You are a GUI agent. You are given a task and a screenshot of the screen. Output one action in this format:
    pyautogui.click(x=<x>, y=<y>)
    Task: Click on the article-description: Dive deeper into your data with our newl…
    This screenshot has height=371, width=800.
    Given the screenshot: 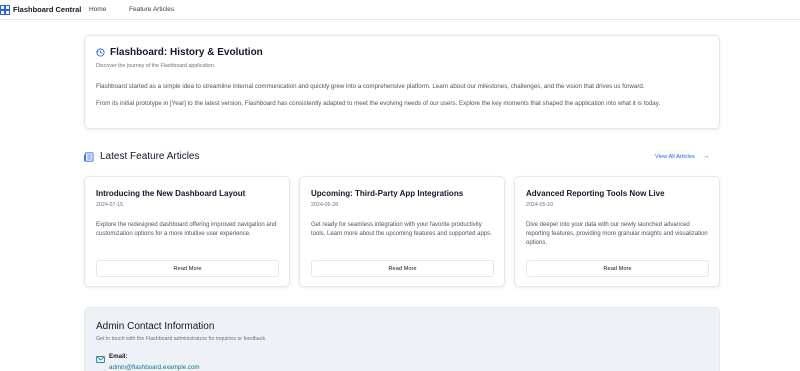 What is the action you would take?
    pyautogui.click(x=617, y=234)
    